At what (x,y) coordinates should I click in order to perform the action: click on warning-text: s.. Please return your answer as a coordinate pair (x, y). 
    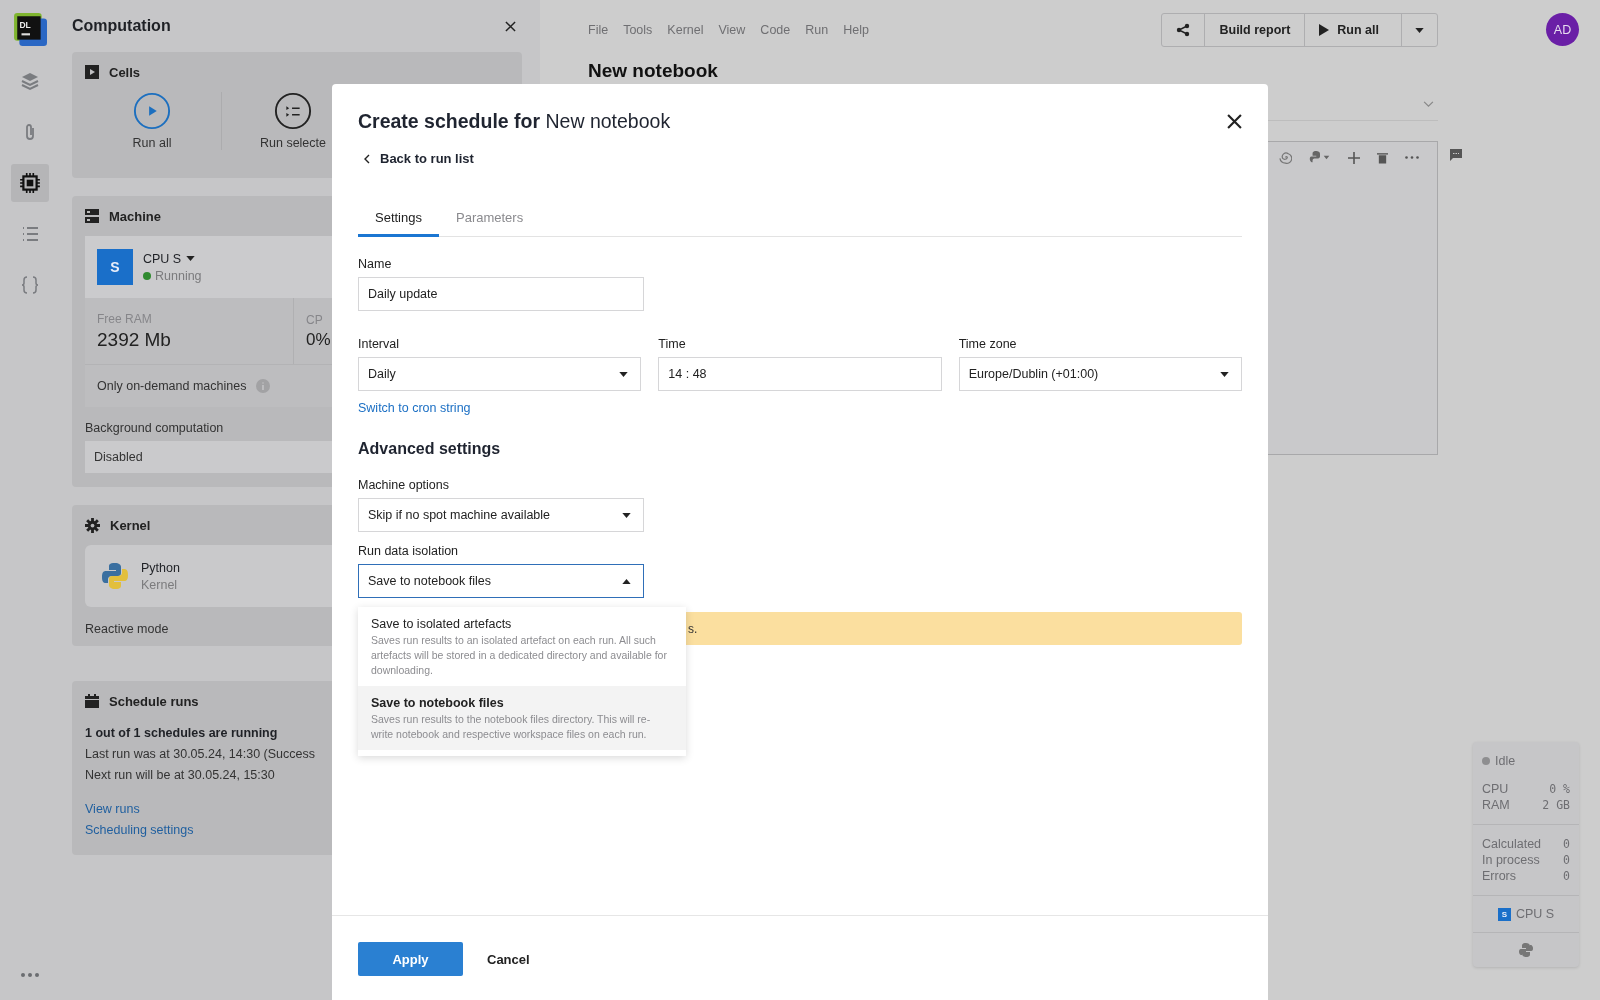
    Looking at the image, I should click on (693, 628).